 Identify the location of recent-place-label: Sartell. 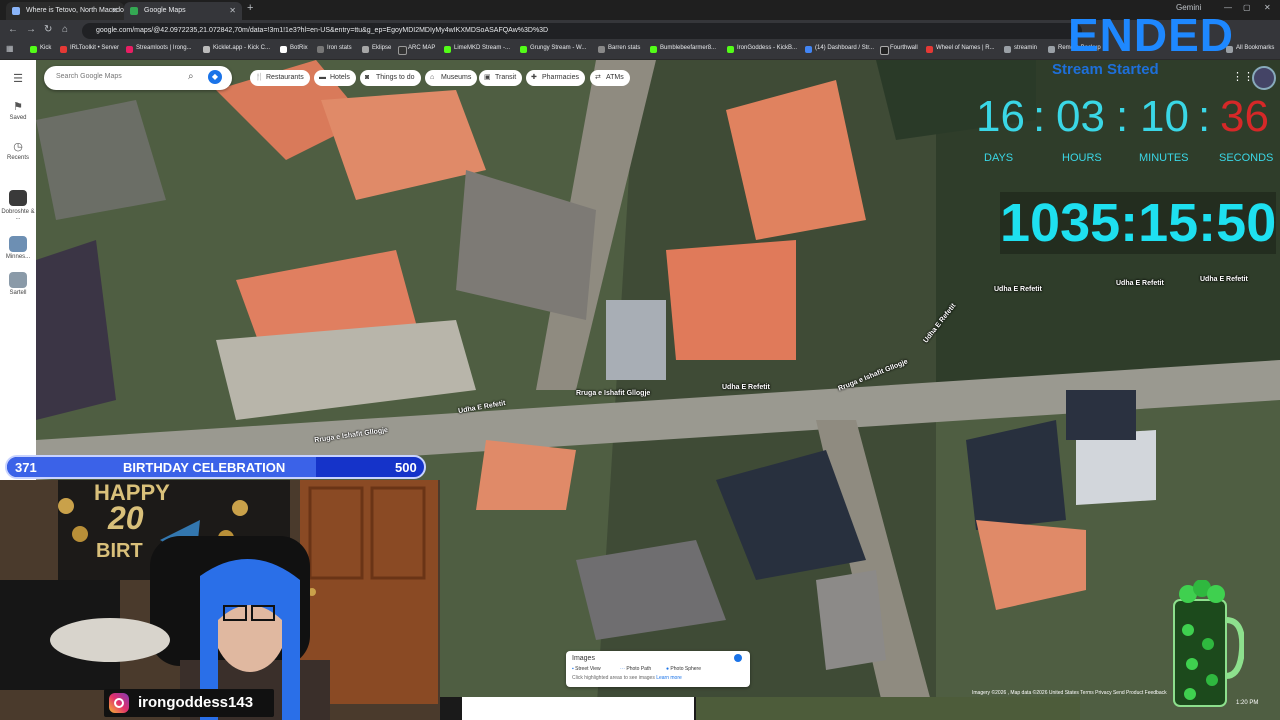
(18, 293).